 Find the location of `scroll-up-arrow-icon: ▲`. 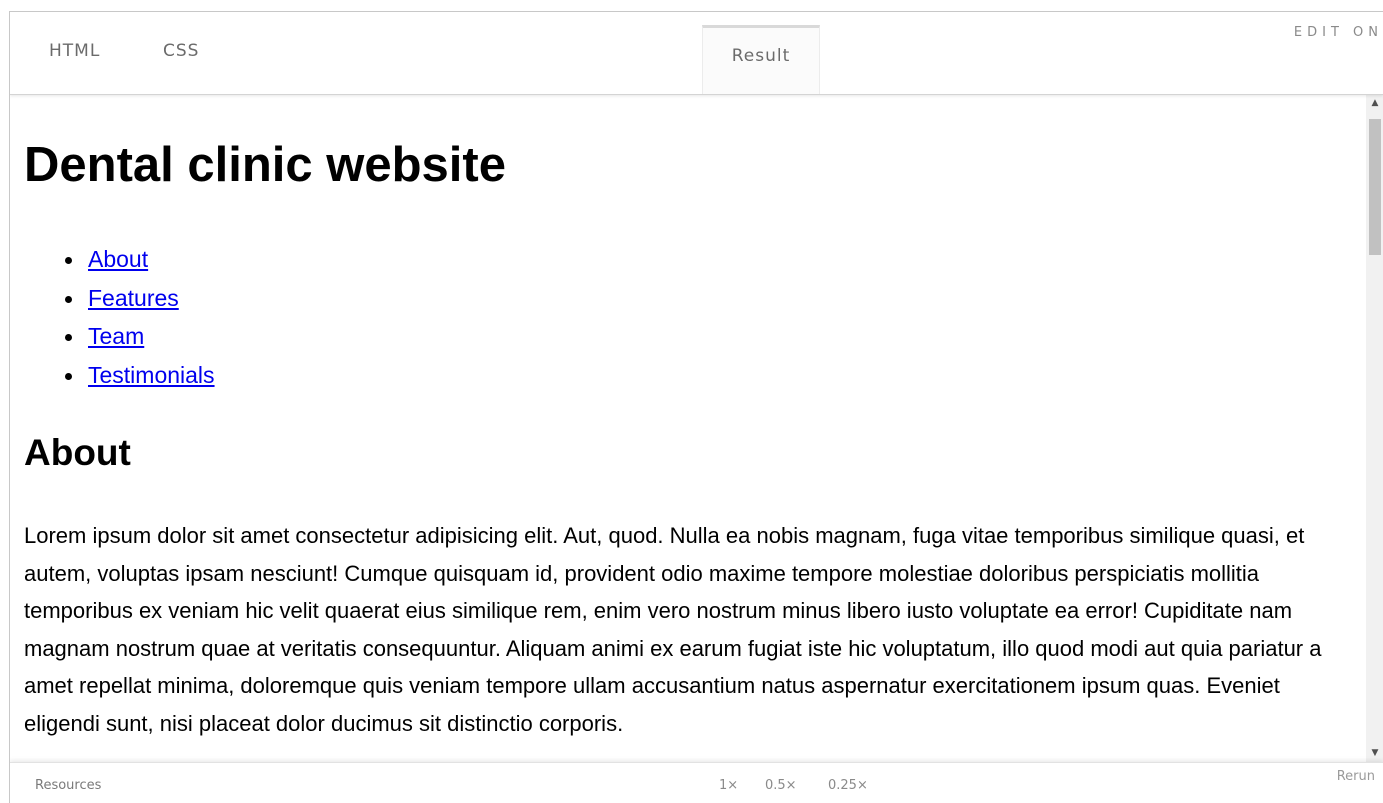

scroll-up-arrow-icon: ▲ is located at coordinates (1374, 103).